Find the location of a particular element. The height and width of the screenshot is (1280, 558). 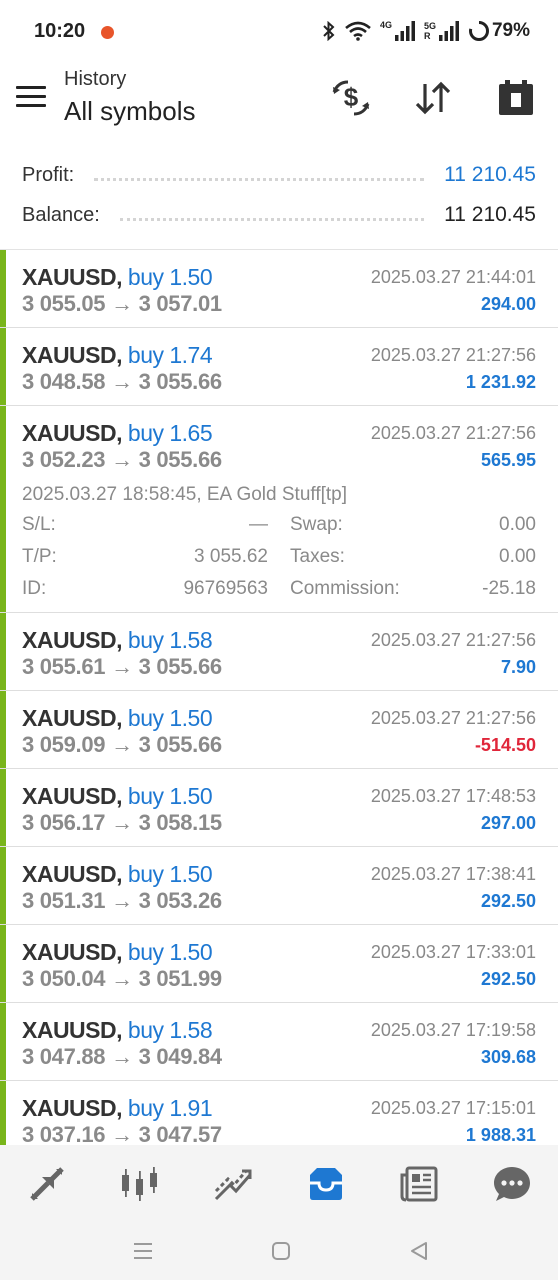

details-row: S/L: — Swap: 0.00 is located at coordinates (279, 530).